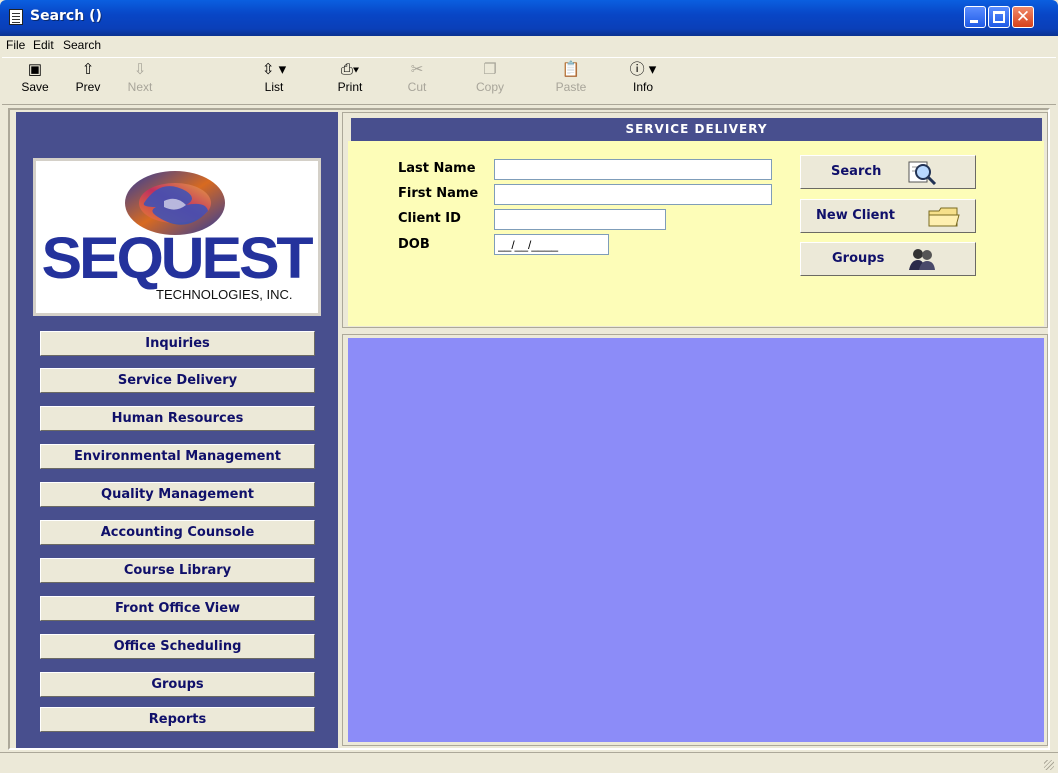  I want to click on client-id-label: Client ID, so click(429, 218).